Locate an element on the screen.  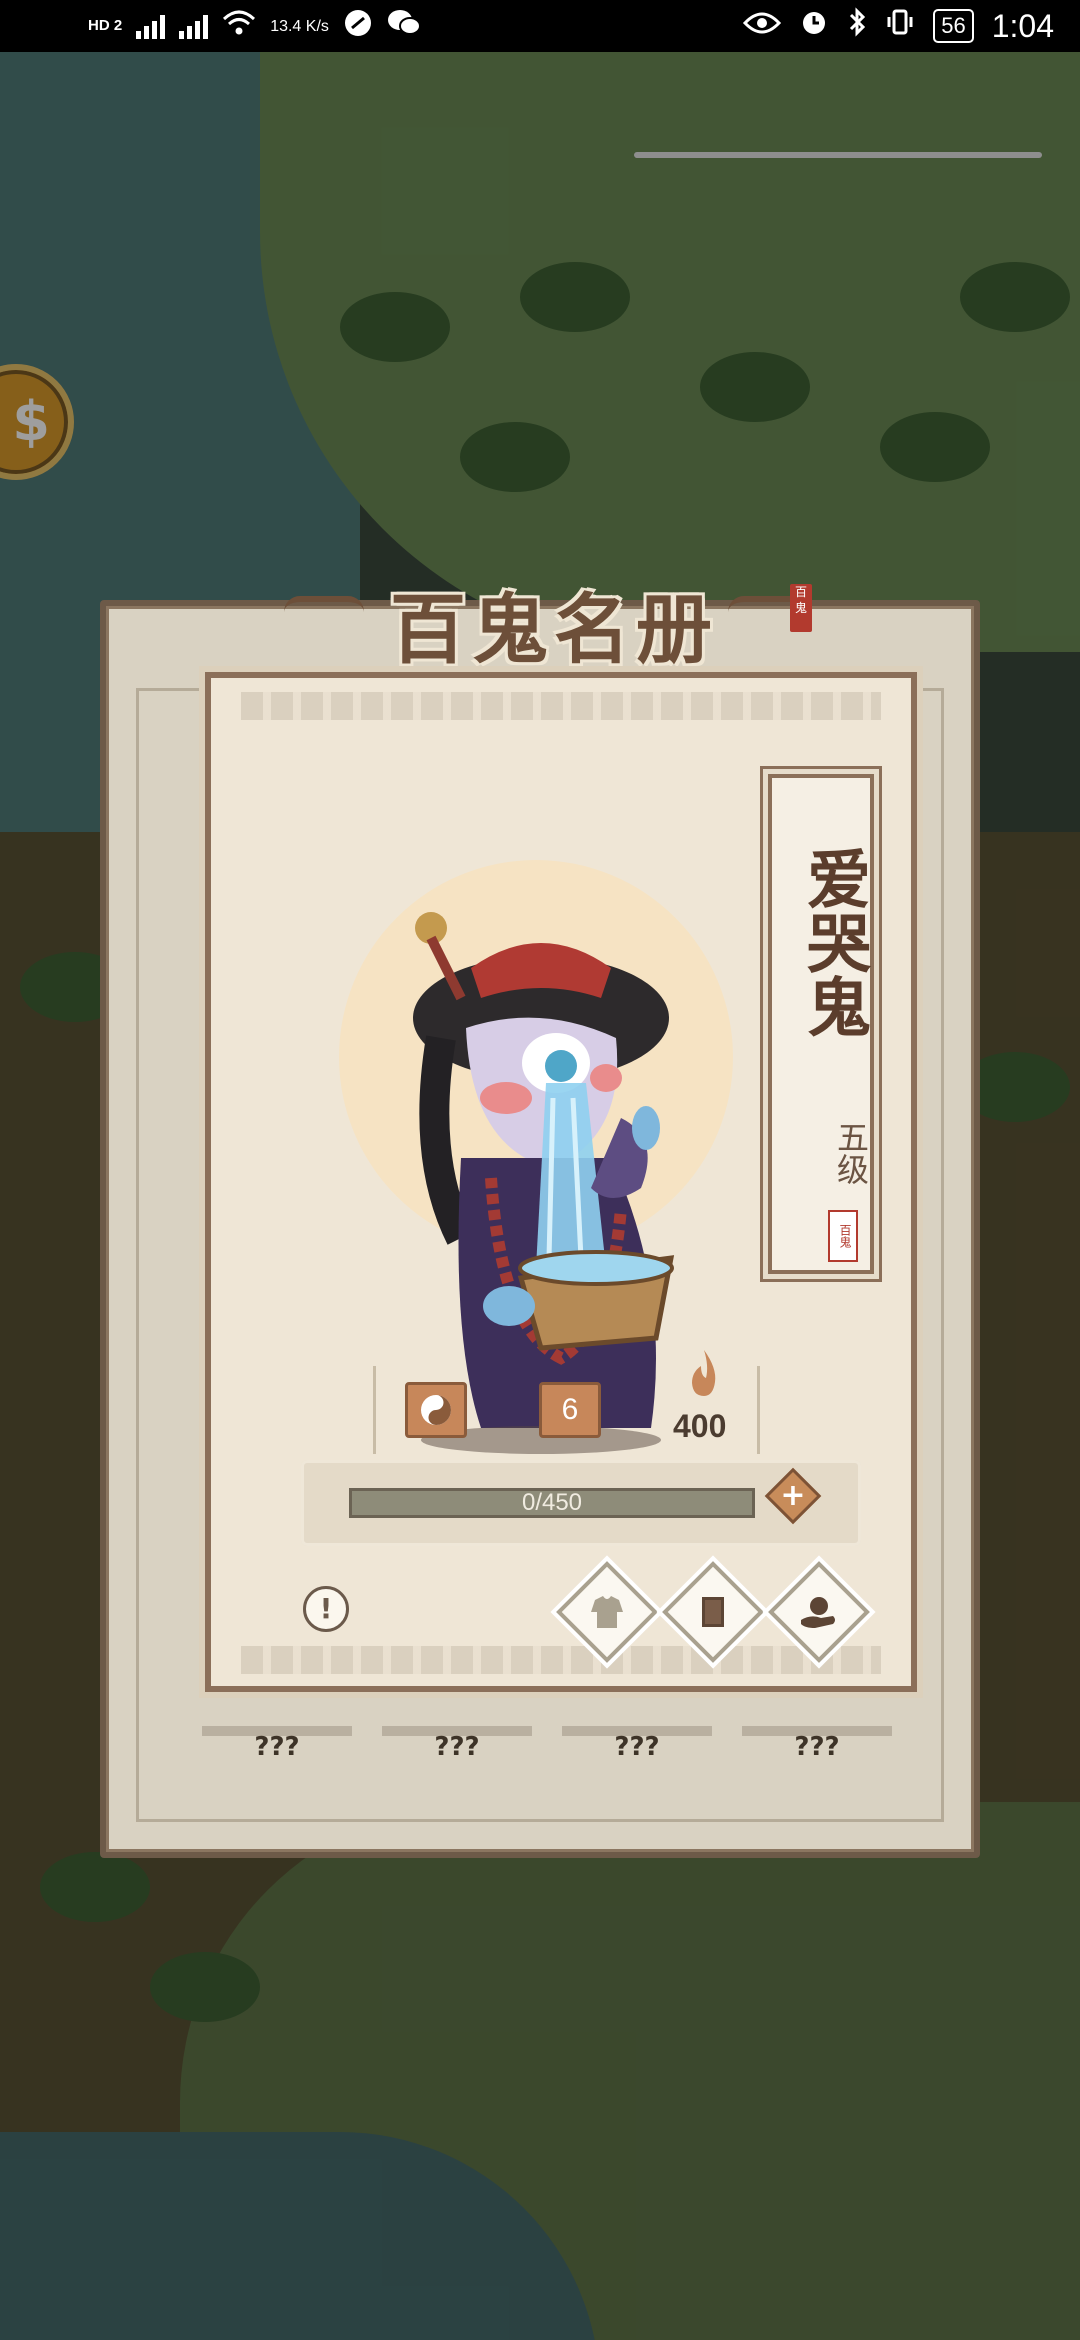
plate-seal: 百鬼 is located at coordinates (843, 1236).